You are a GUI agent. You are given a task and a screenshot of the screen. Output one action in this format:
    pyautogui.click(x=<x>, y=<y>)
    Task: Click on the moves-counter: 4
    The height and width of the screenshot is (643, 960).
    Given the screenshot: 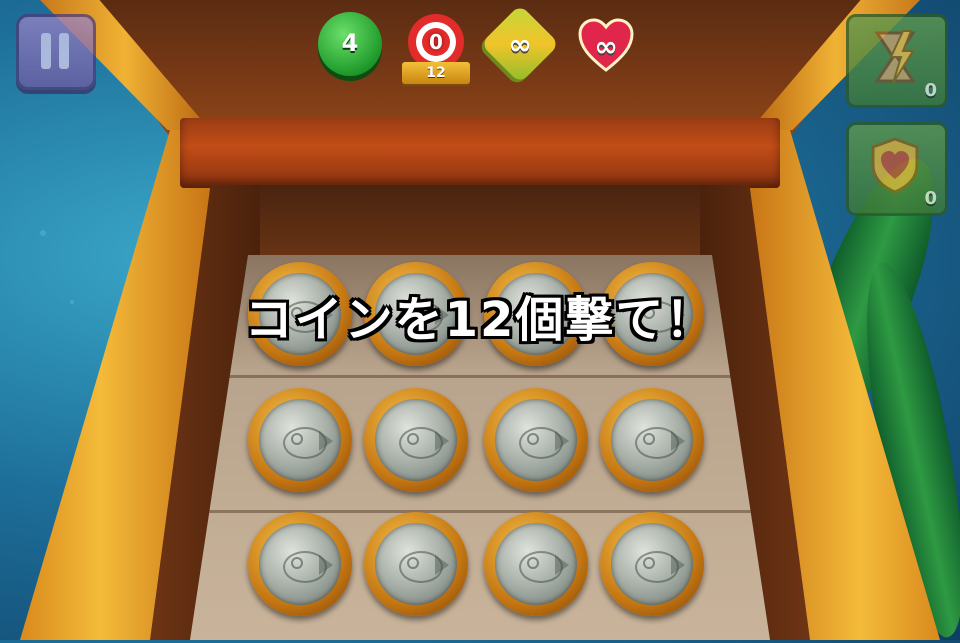 What is the action you would take?
    pyautogui.click(x=350, y=44)
    